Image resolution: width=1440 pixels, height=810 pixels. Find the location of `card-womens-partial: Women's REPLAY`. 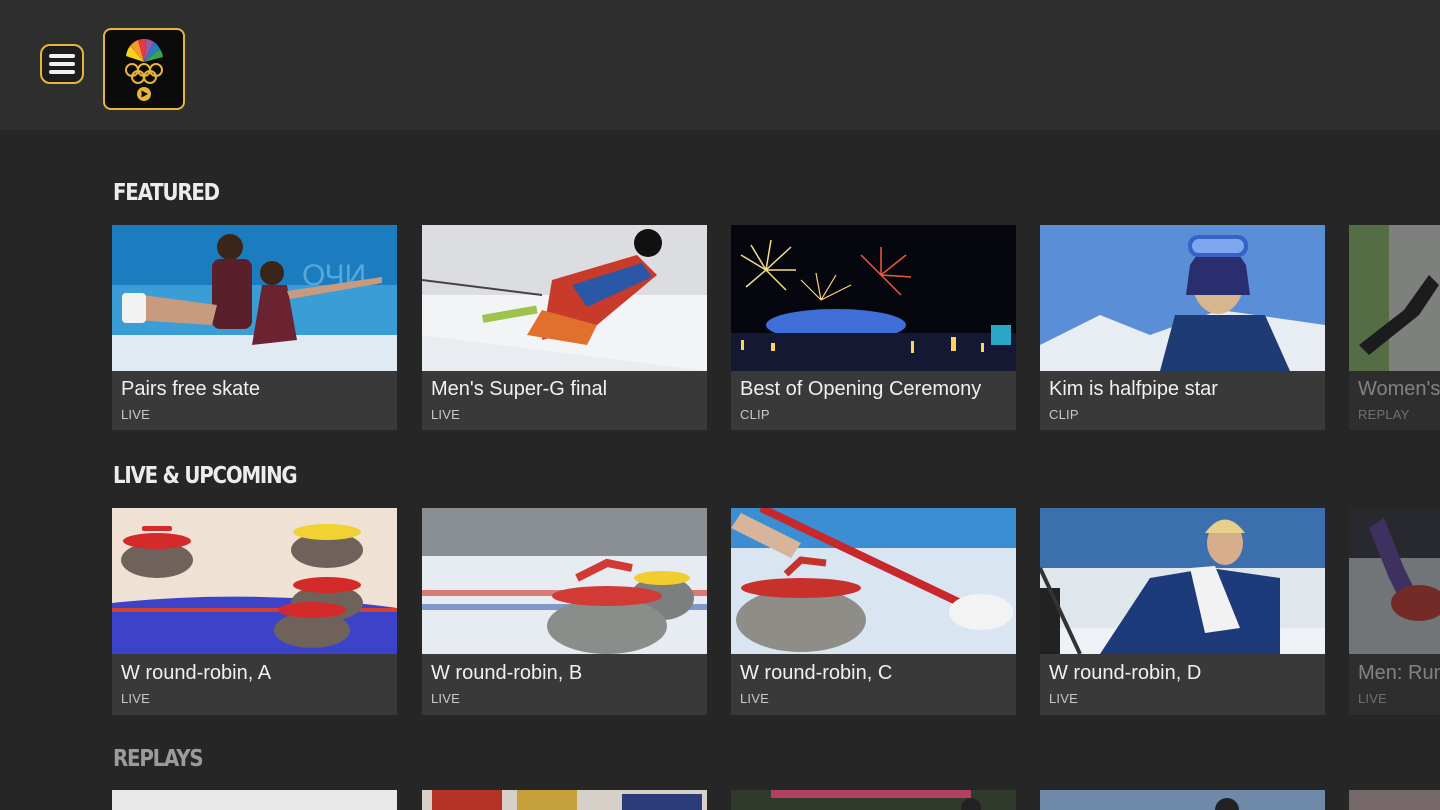

card-womens-partial: Women's REPLAY is located at coordinates (1394, 327).